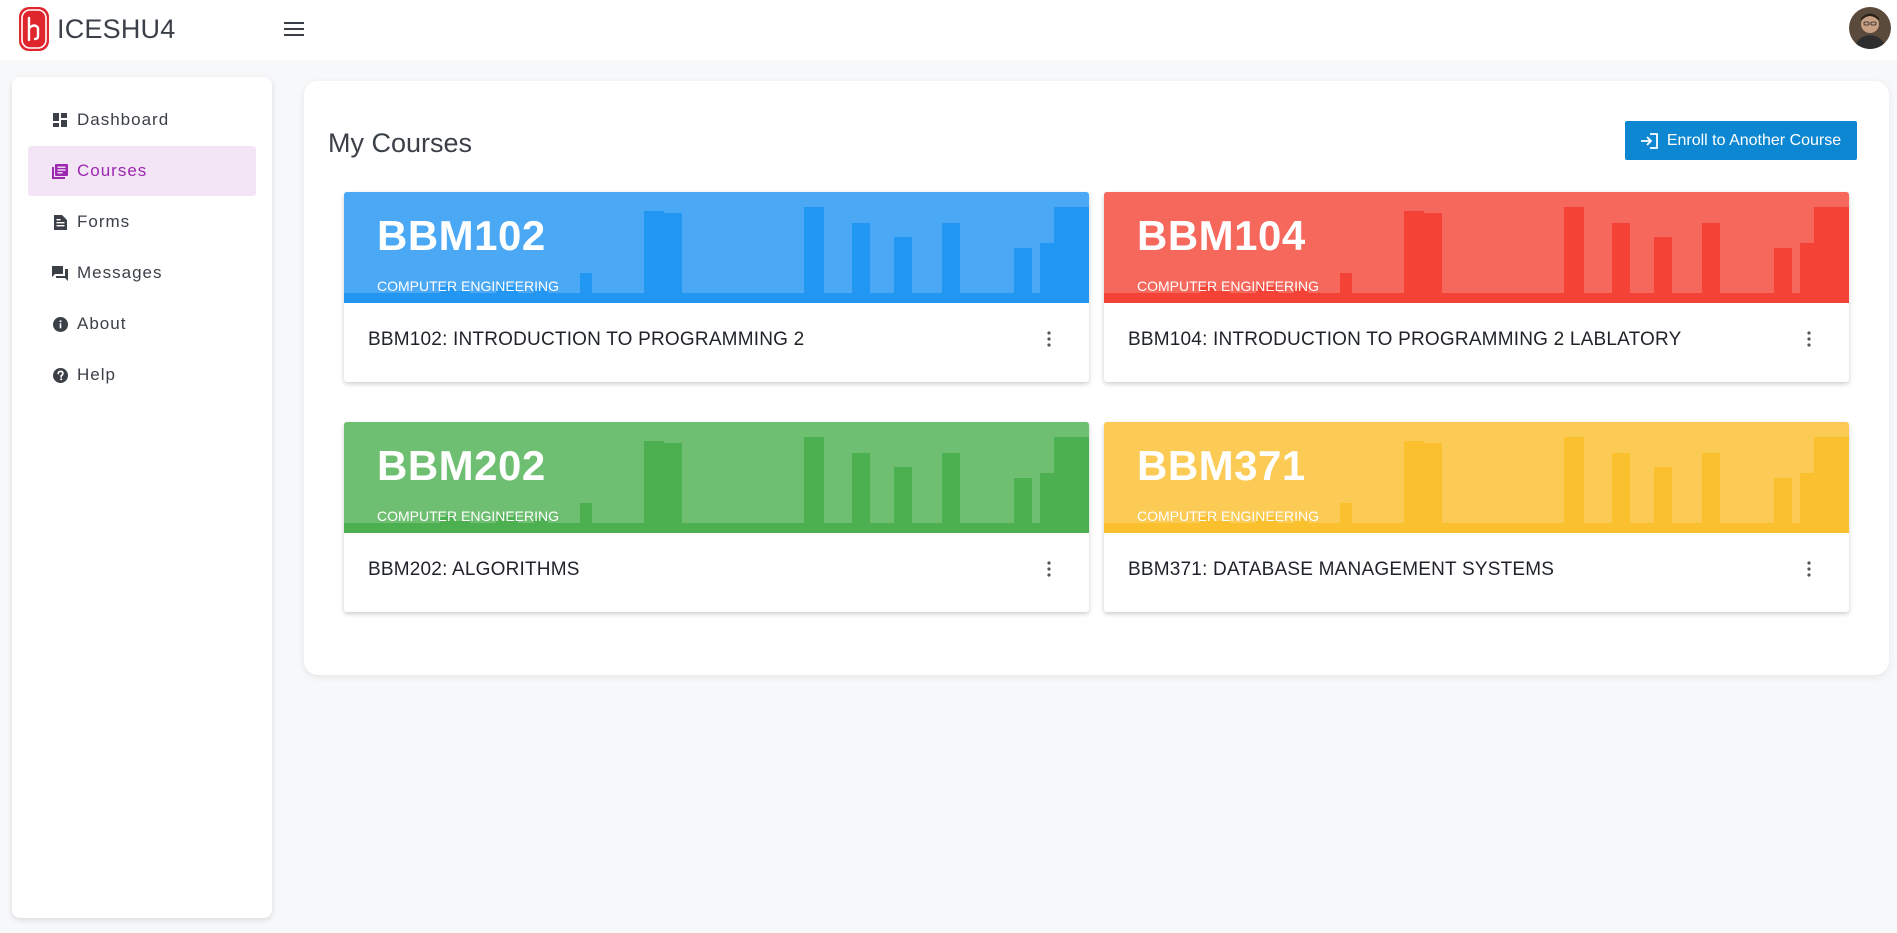  I want to click on sidebar-item-label: Messages, so click(120, 272).